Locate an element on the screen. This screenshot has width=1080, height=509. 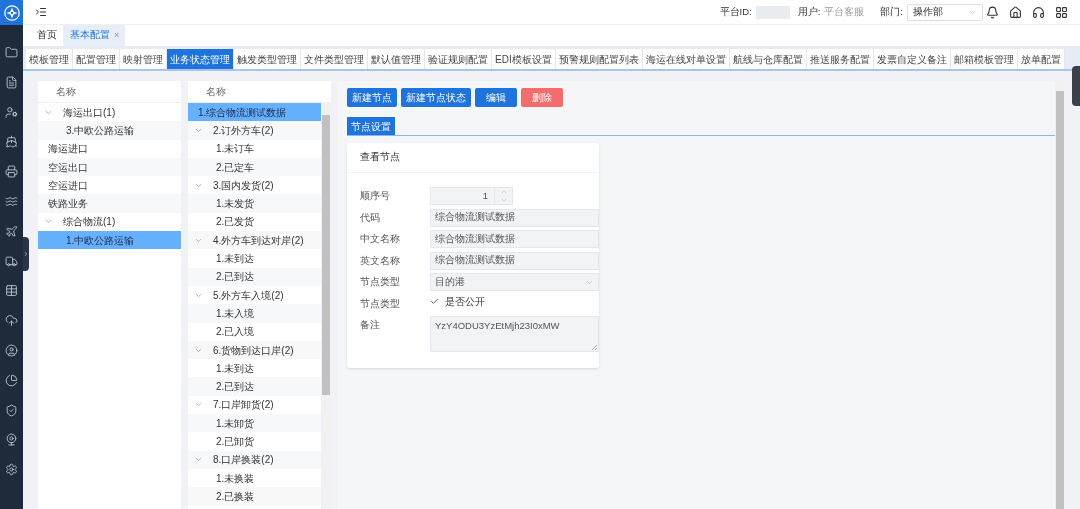
expand-icon is located at coordinates (26, 254).